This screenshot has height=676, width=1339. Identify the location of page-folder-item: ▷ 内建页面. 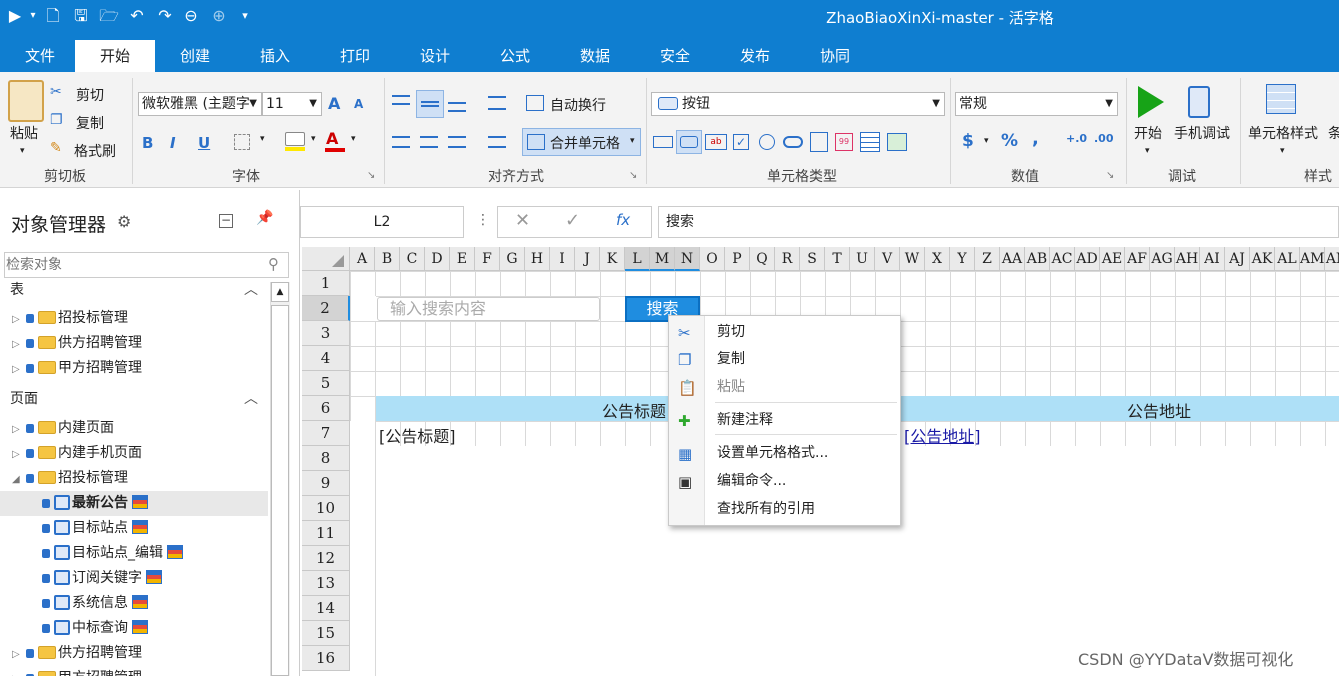
(134, 428).